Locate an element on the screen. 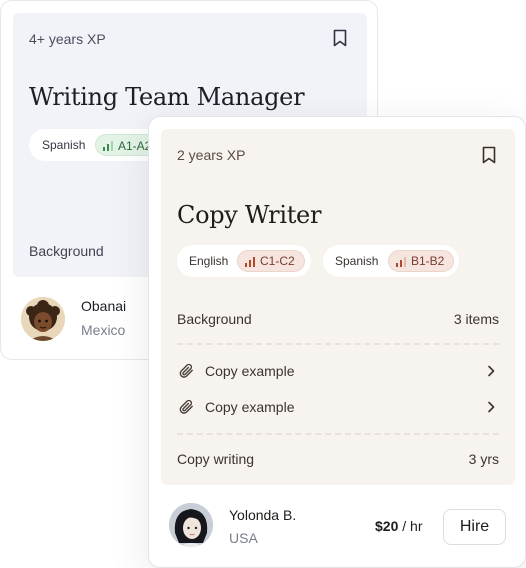 Image resolution: width=526 pixels, height=568 pixels. language-level: B1-B2 is located at coordinates (428, 261).